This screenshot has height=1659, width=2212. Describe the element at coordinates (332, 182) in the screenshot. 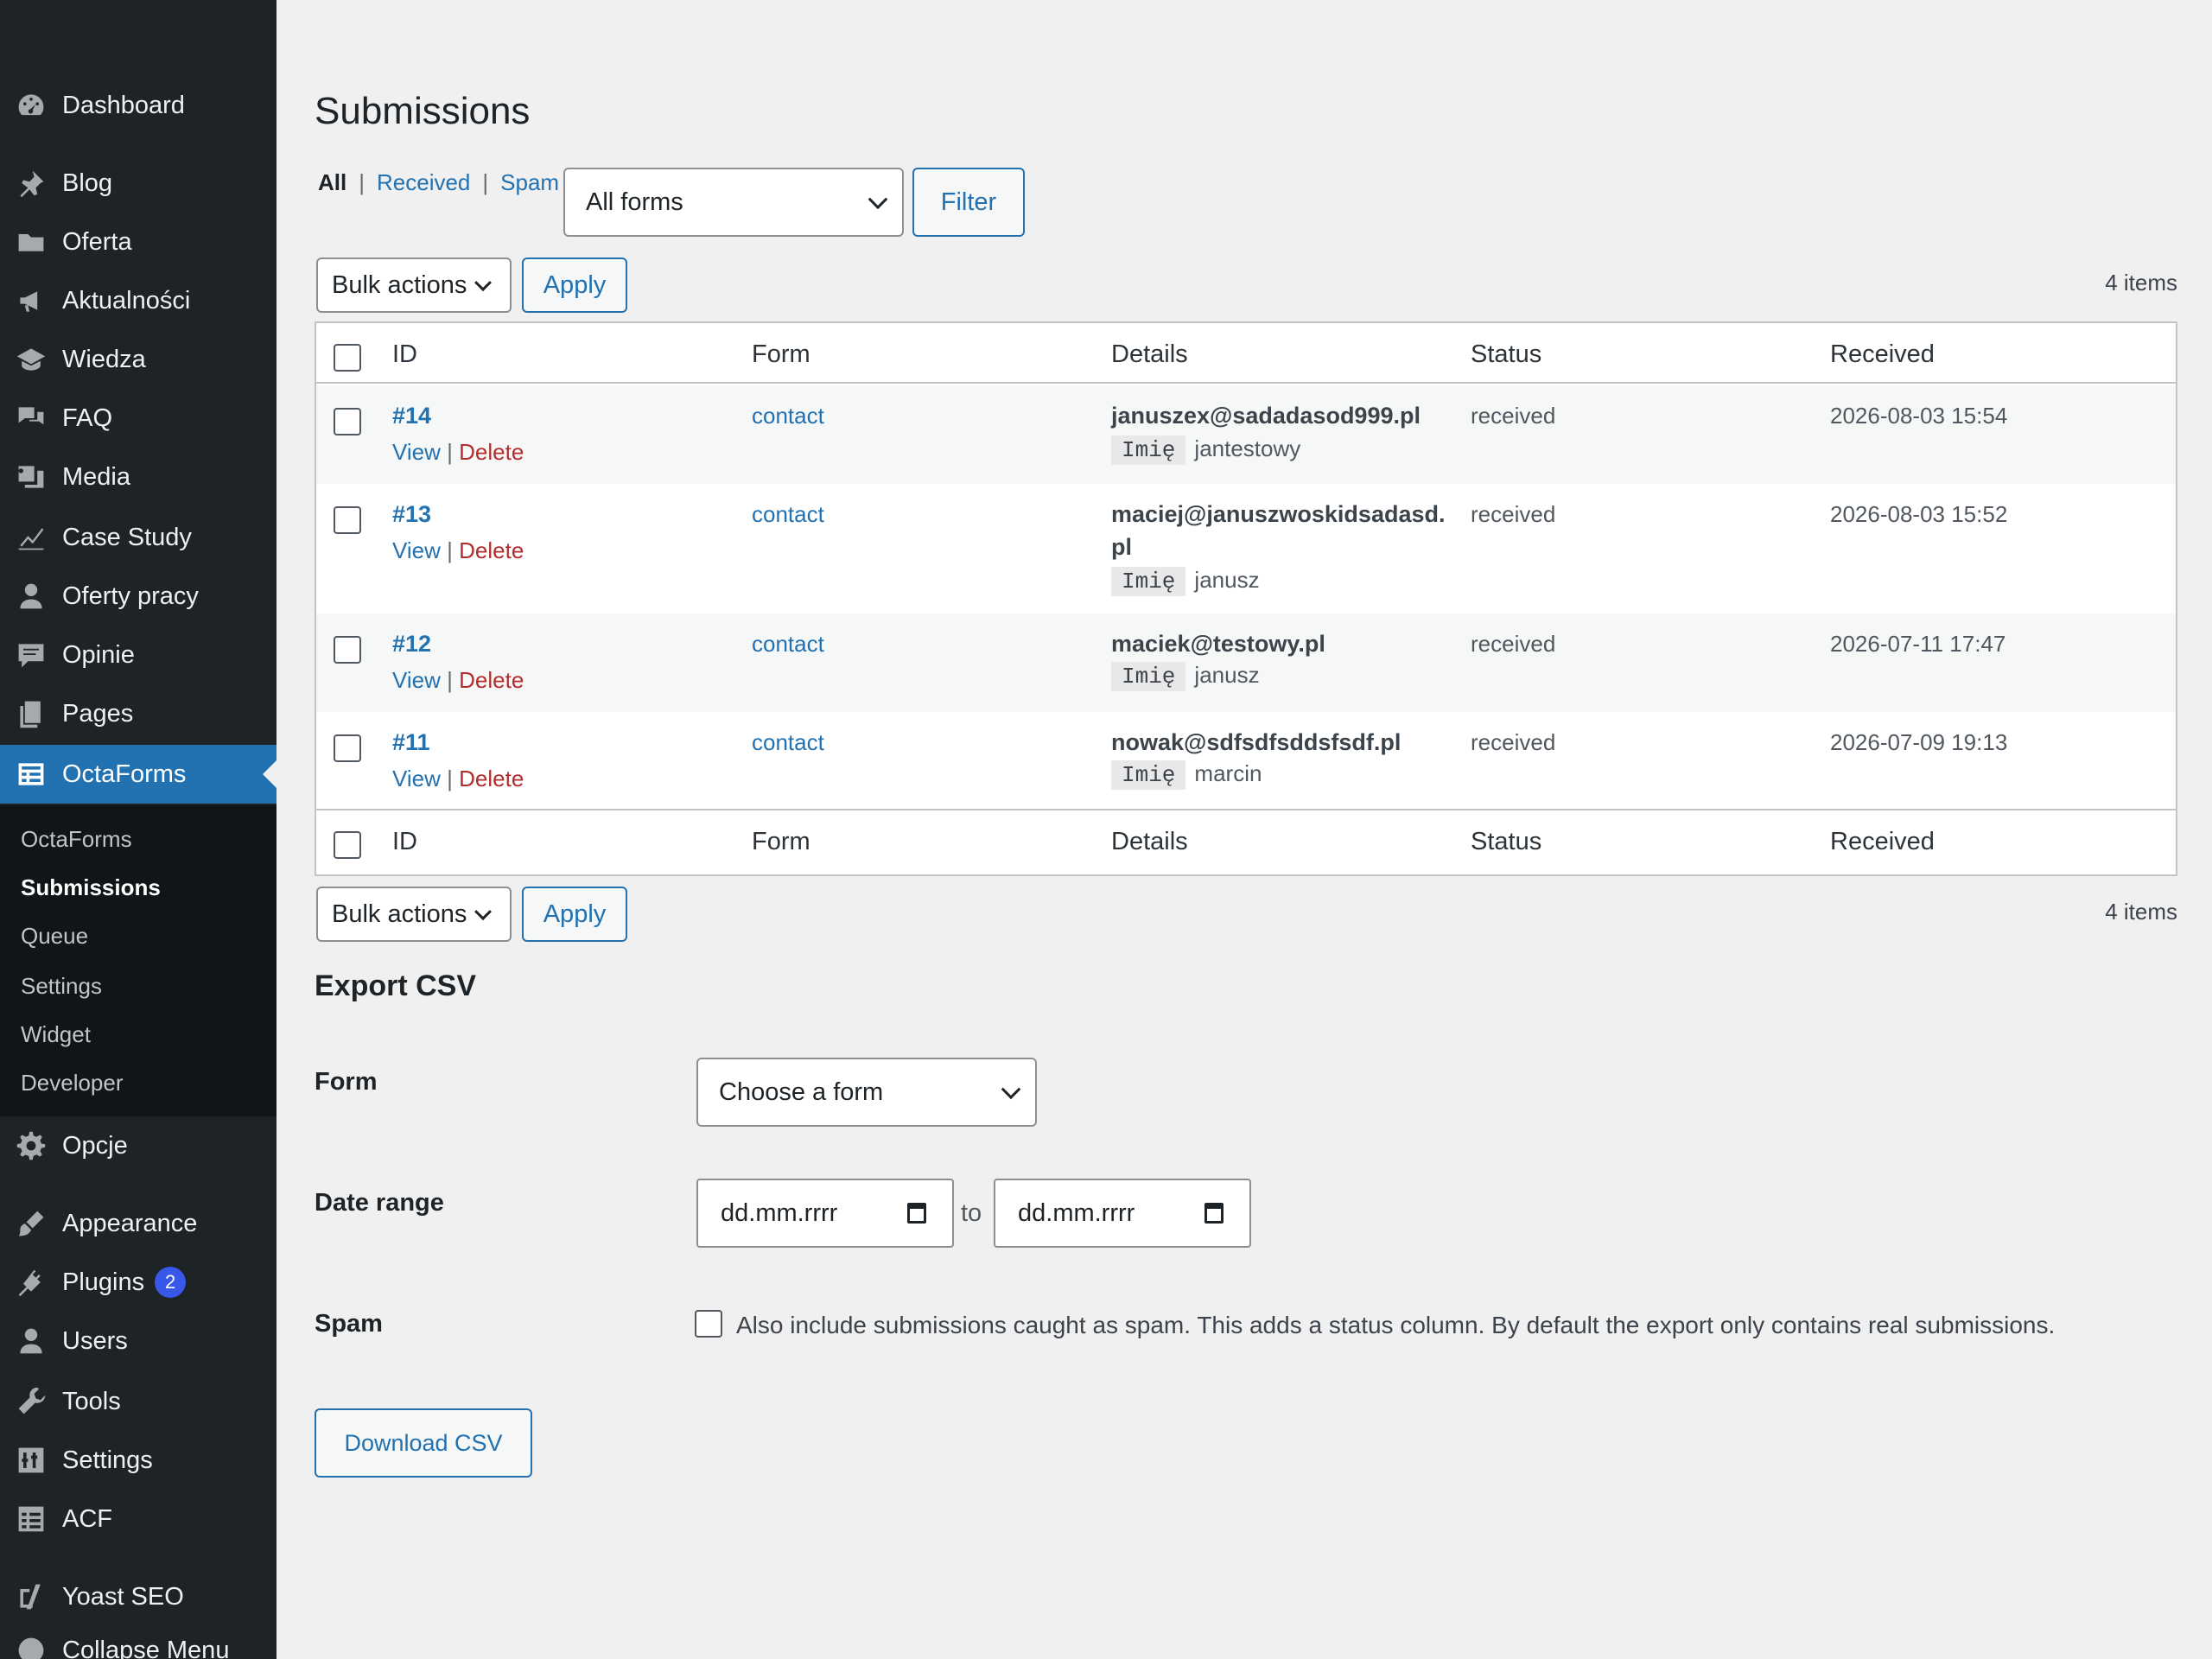

I see `view-all-link: All` at that location.